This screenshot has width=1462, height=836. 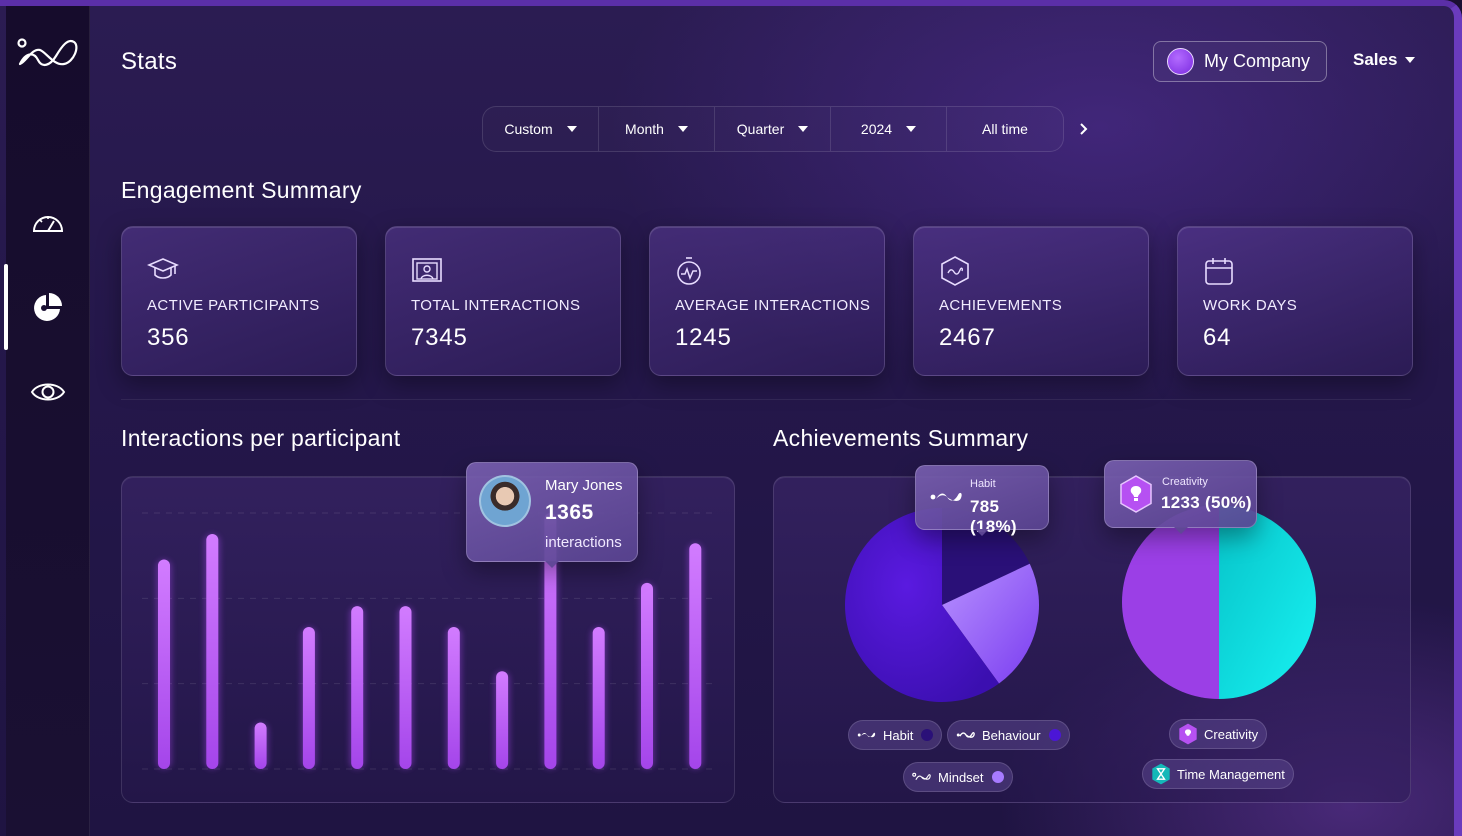 I want to click on sidebar, so click(x=47, y=421).